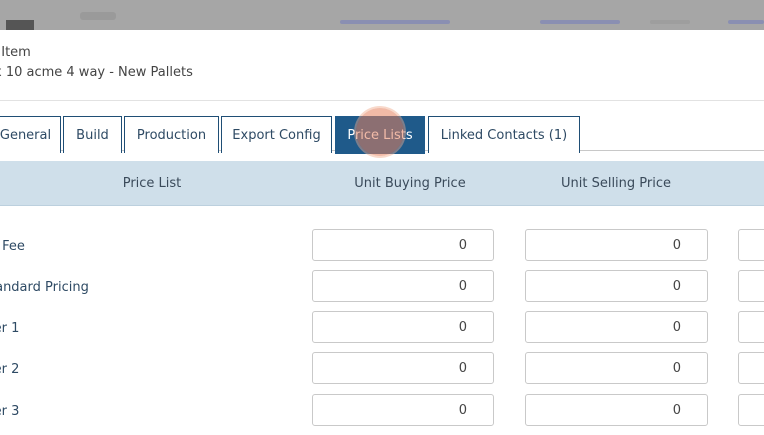 The width and height of the screenshot is (764, 435). I want to click on modal-title: t Item, so click(15, 52).